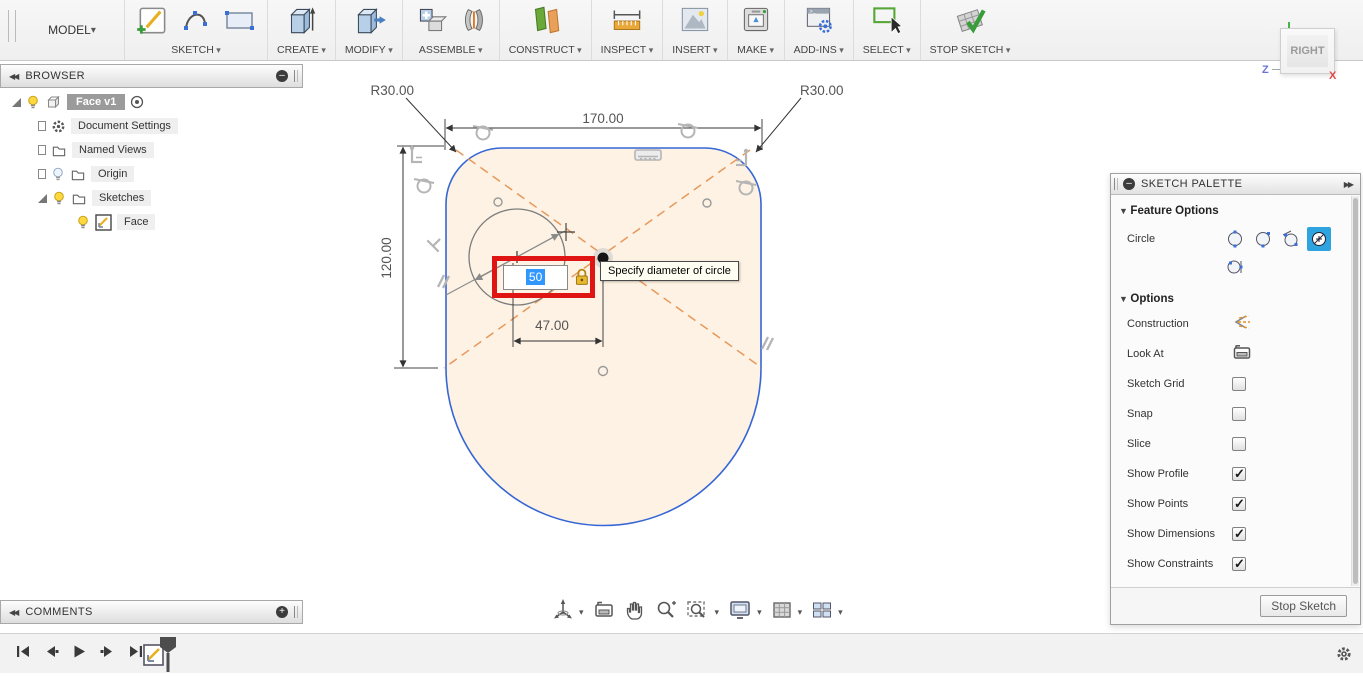  Describe the element at coordinates (1129, 184) in the screenshot. I see `palette-minimize-icon: –` at that location.